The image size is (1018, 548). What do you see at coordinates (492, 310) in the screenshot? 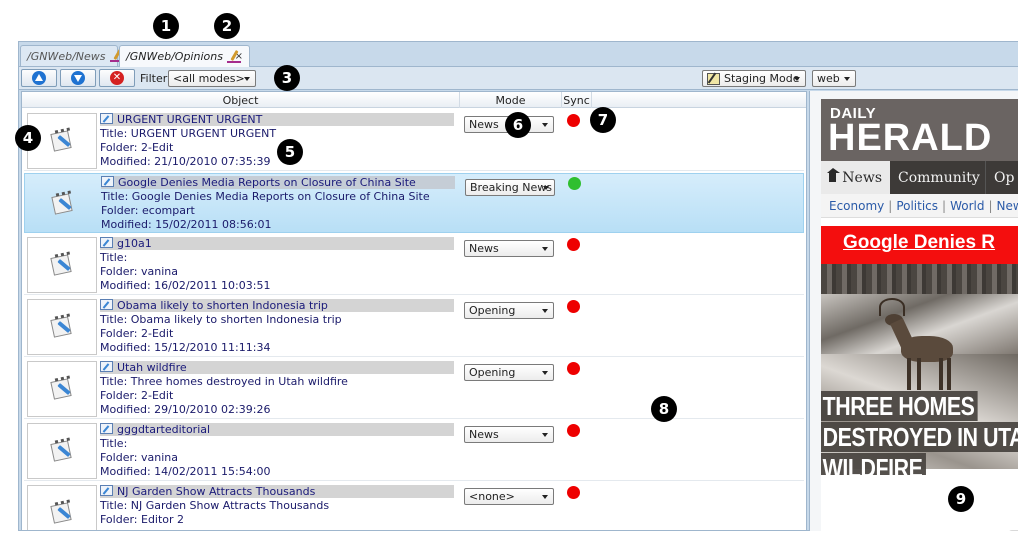
I see `mode-value: Opening` at bounding box center [492, 310].